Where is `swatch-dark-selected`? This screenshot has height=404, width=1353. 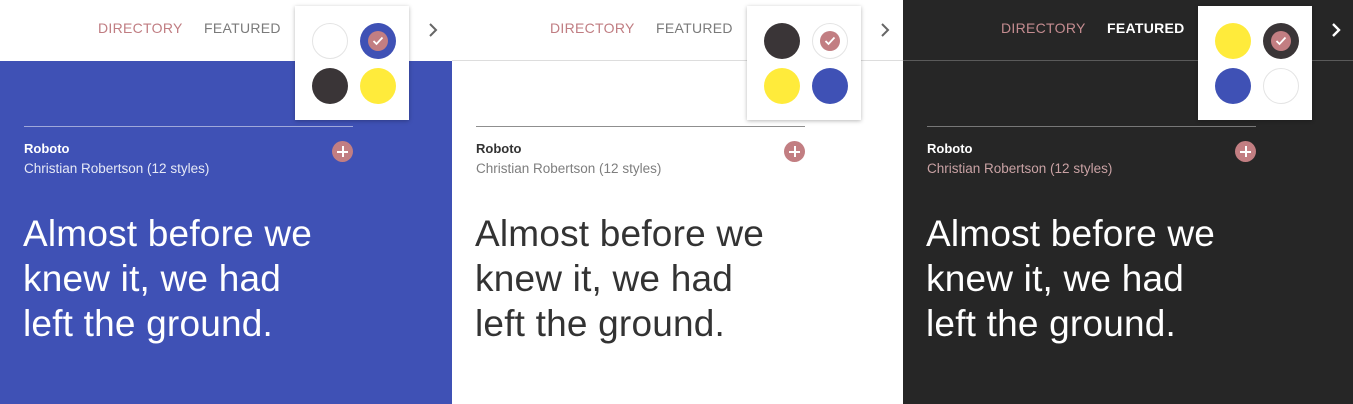
swatch-dark-selected is located at coordinates (1281, 41).